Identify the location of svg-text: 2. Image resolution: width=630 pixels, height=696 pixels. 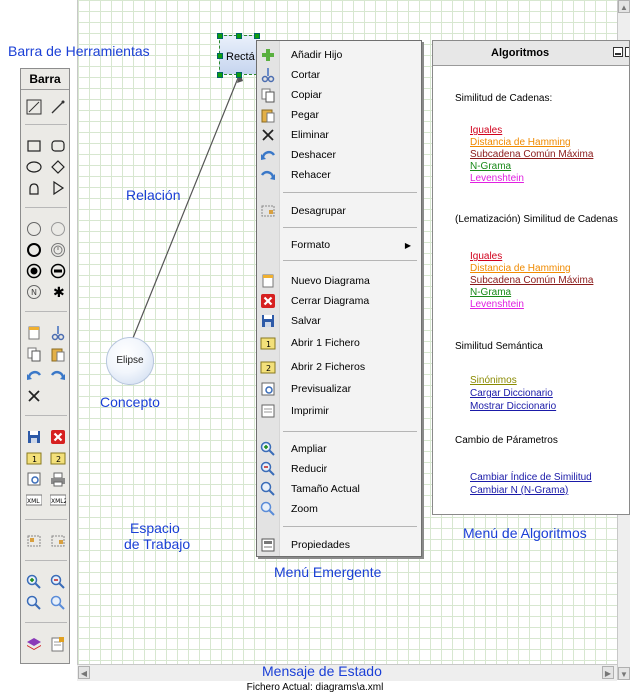
(268, 368).